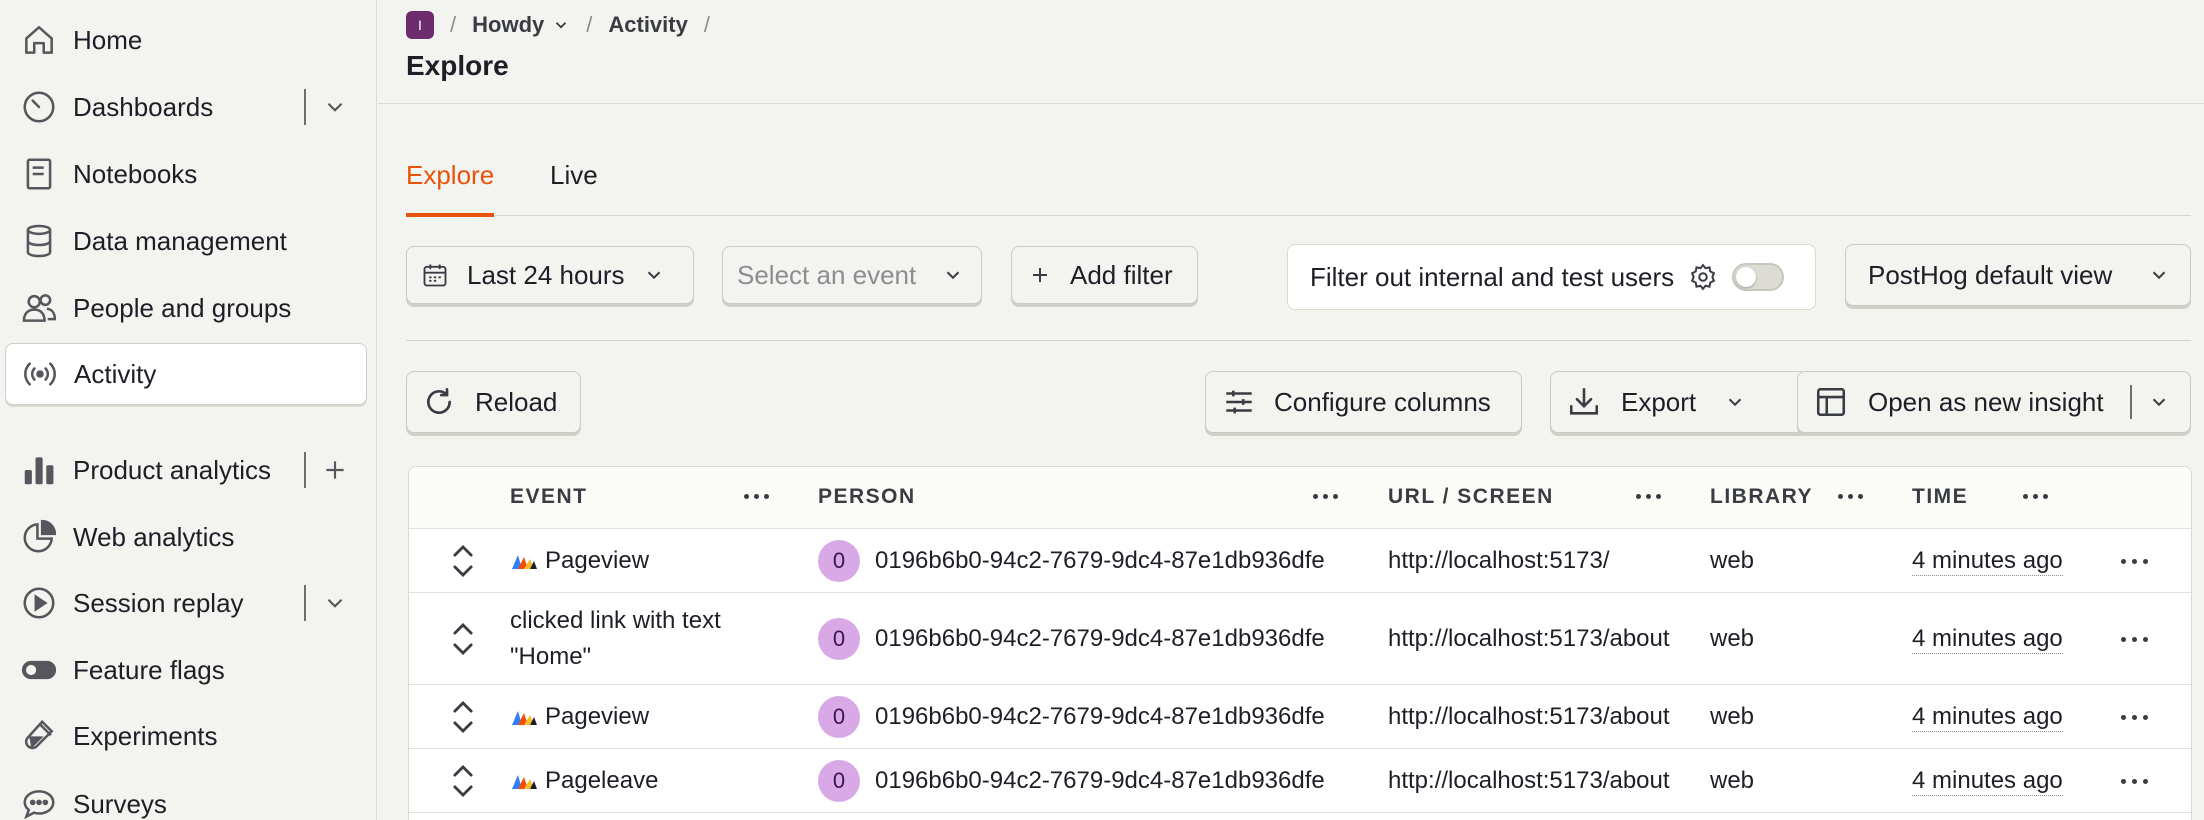 The image size is (2204, 820). What do you see at coordinates (1940, 497) in the screenshot?
I see `column-header-time: TIME` at bounding box center [1940, 497].